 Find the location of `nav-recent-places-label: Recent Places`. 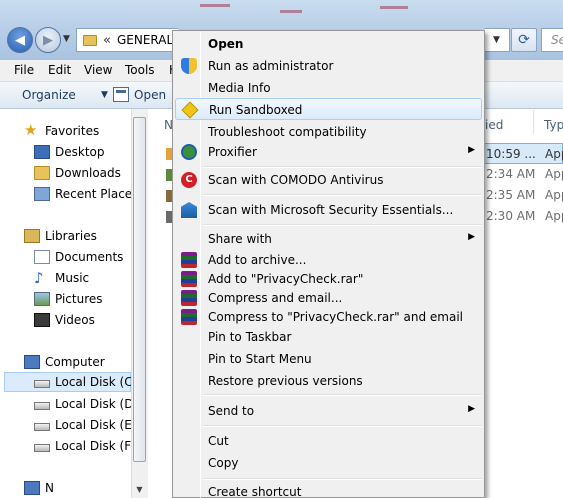

nav-recent-places-label: Recent Places is located at coordinates (97, 194).